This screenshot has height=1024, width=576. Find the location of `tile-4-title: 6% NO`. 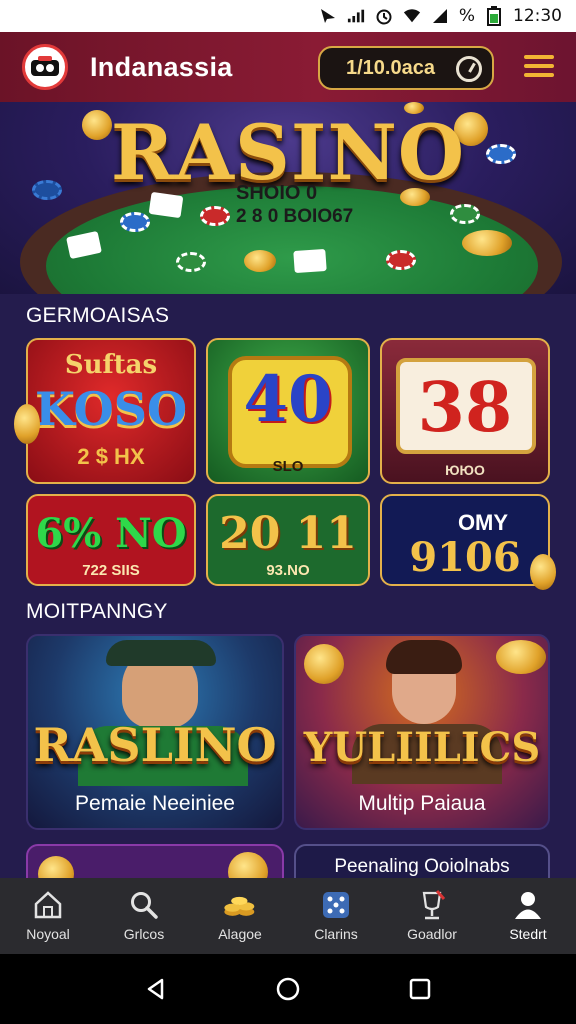

tile-4-title: 6% NO is located at coordinates (111, 533).